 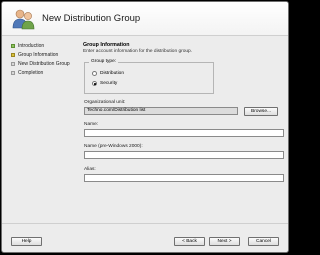 I want to click on group-type-legend: Group type:, so click(x=104, y=61).